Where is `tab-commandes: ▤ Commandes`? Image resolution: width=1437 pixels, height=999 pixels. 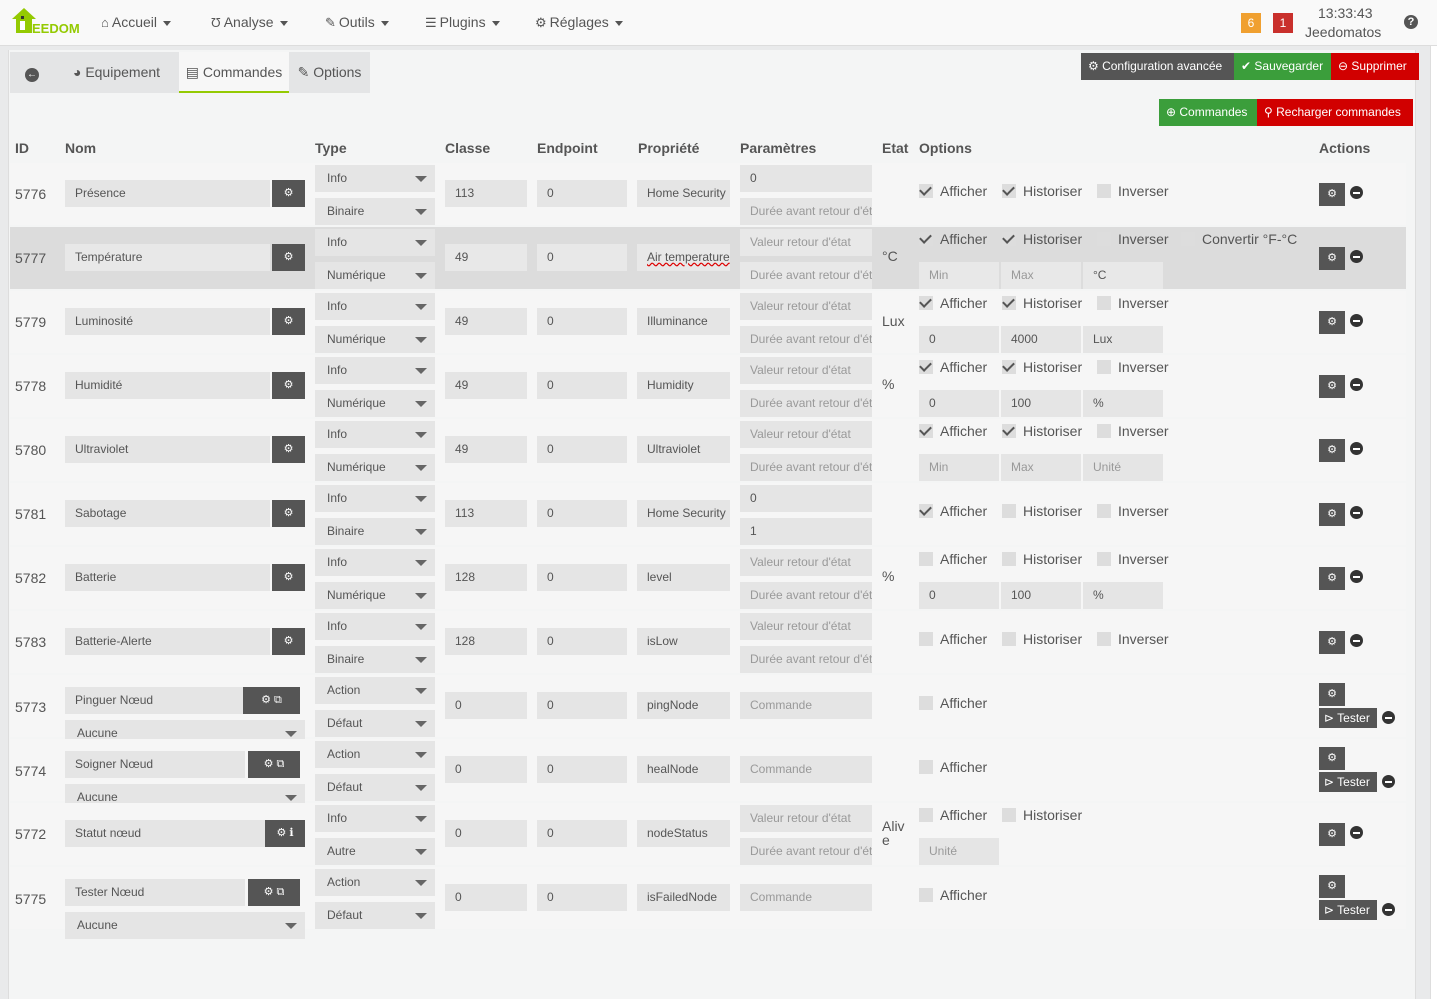 tab-commandes: ▤ Commandes is located at coordinates (234, 72).